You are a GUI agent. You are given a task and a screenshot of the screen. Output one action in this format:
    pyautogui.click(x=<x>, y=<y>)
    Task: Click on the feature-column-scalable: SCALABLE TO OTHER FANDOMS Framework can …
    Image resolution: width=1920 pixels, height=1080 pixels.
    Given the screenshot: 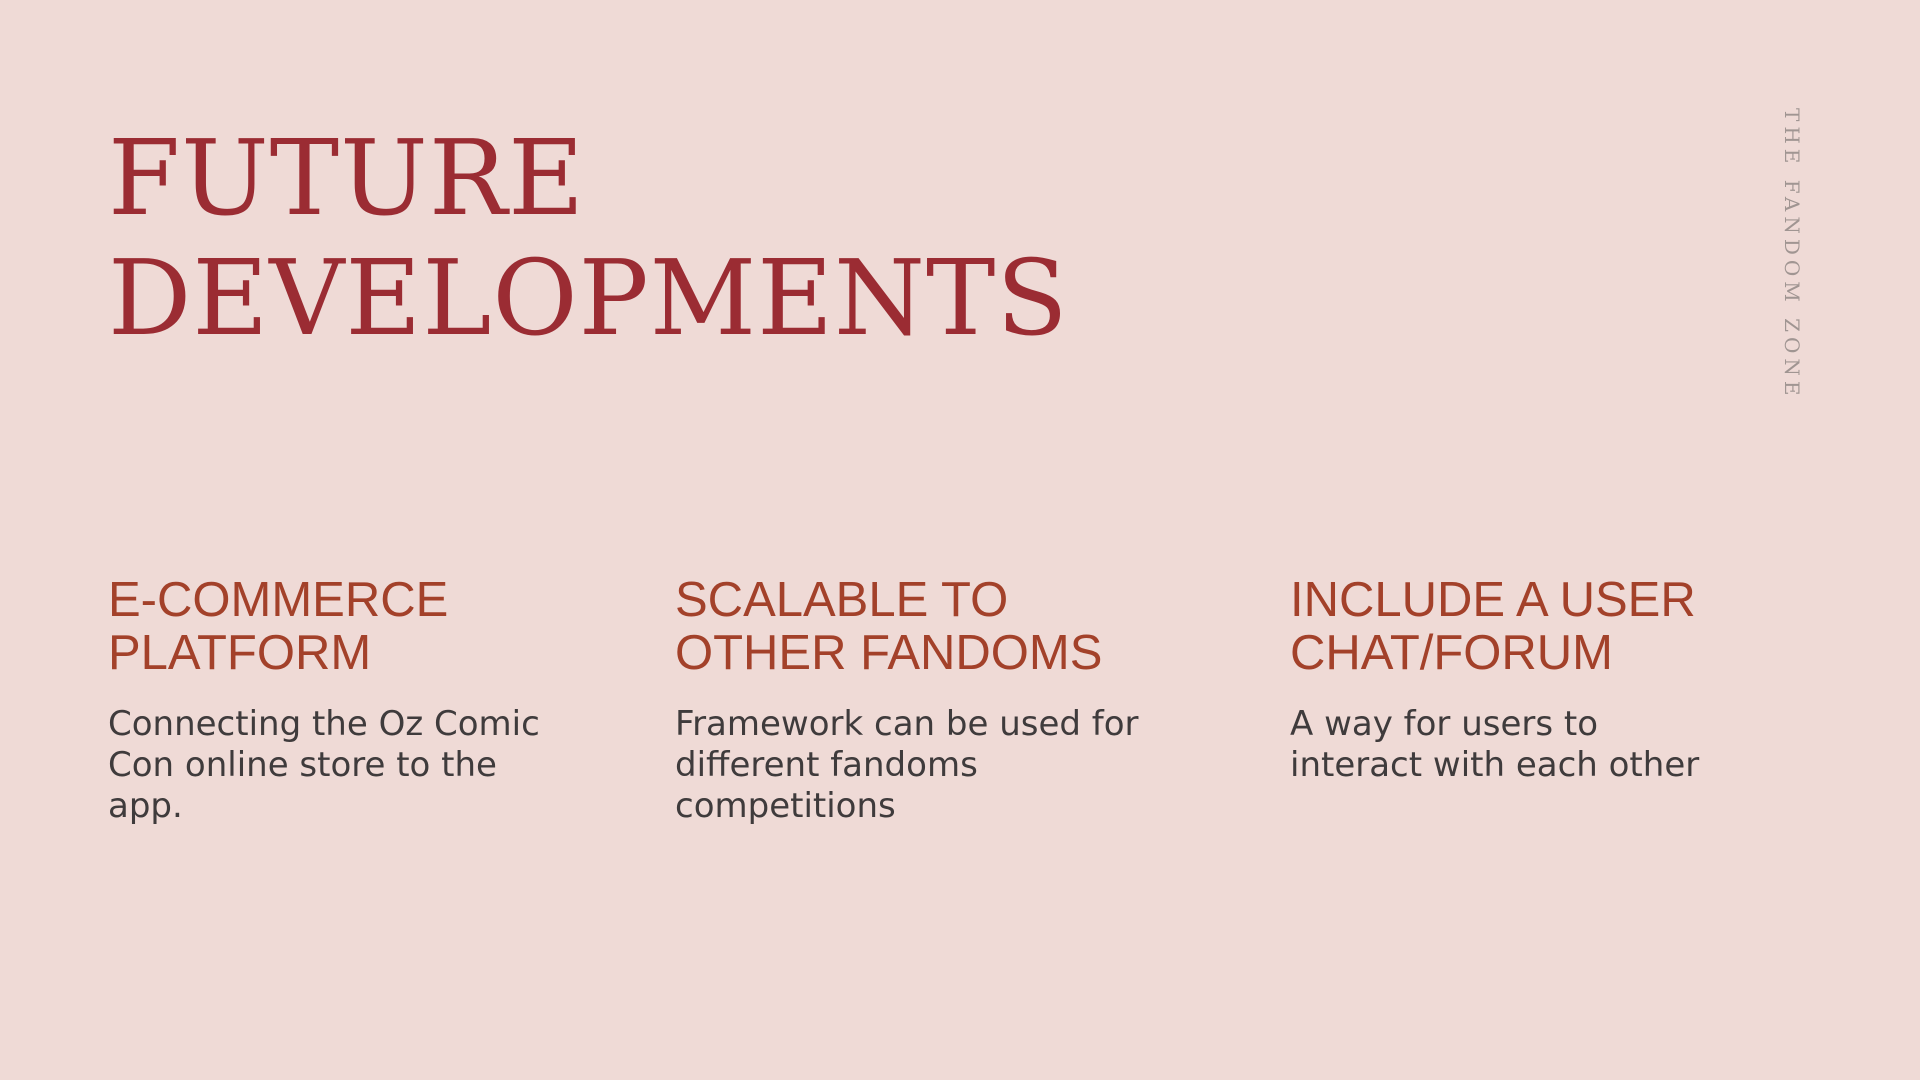 What is the action you would take?
    pyautogui.click(x=935, y=700)
    